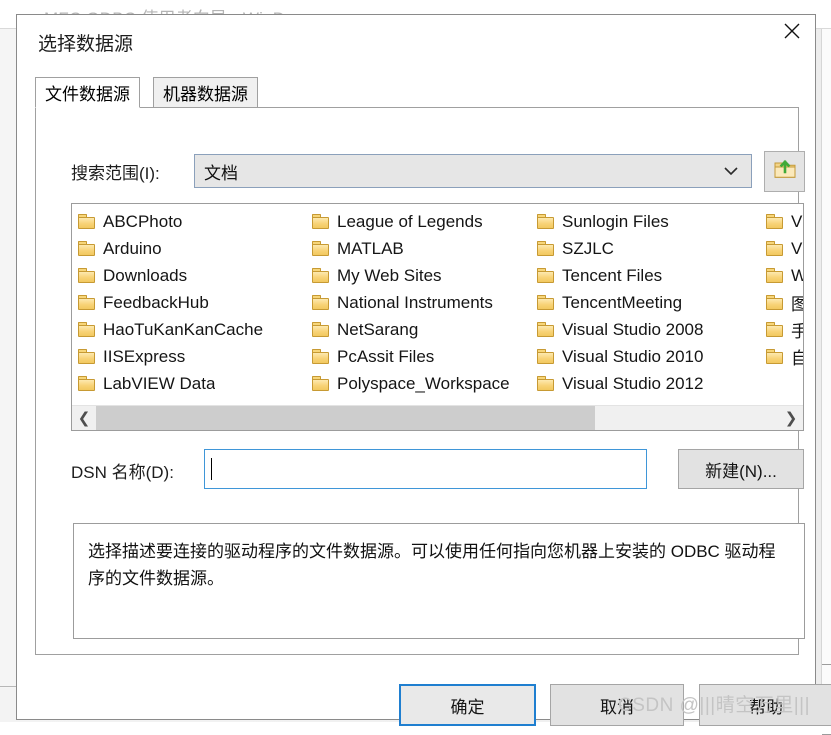 The height and width of the screenshot is (735, 831). Describe the element at coordinates (588, 248) in the screenshot. I see `list-item-label: SZJLC` at that location.